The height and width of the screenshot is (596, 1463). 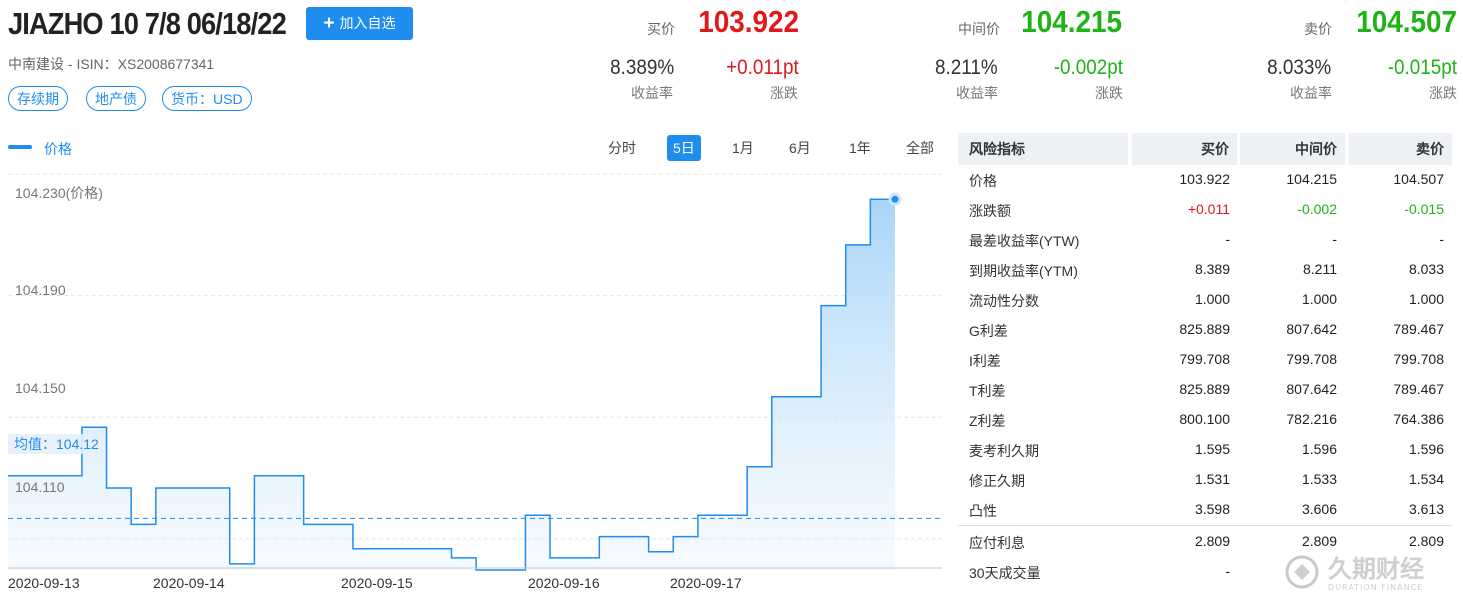 I want to click on mid-yield-label: 收益率, so click(x=977, y=93).